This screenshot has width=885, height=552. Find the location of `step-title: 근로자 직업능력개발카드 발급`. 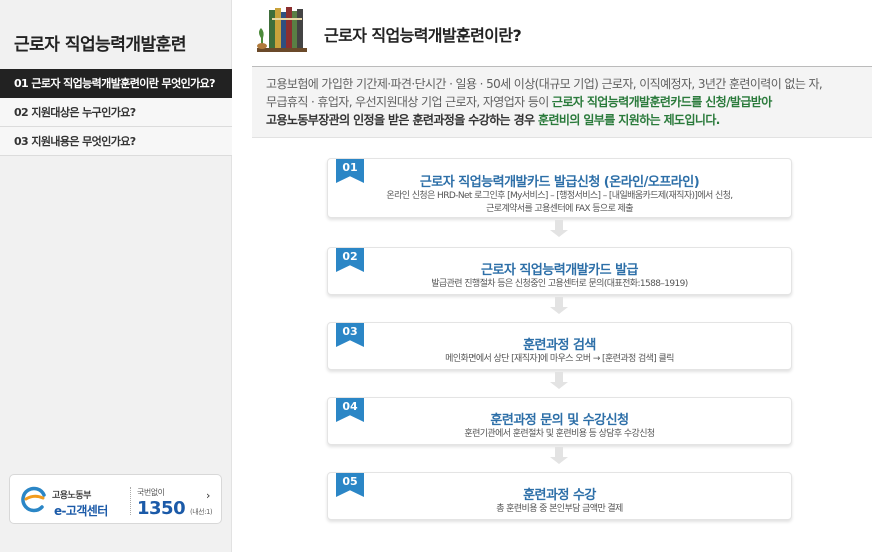

step-title: 근로자 직업능력개발카드 발급 is located at coordinates (559, 270).